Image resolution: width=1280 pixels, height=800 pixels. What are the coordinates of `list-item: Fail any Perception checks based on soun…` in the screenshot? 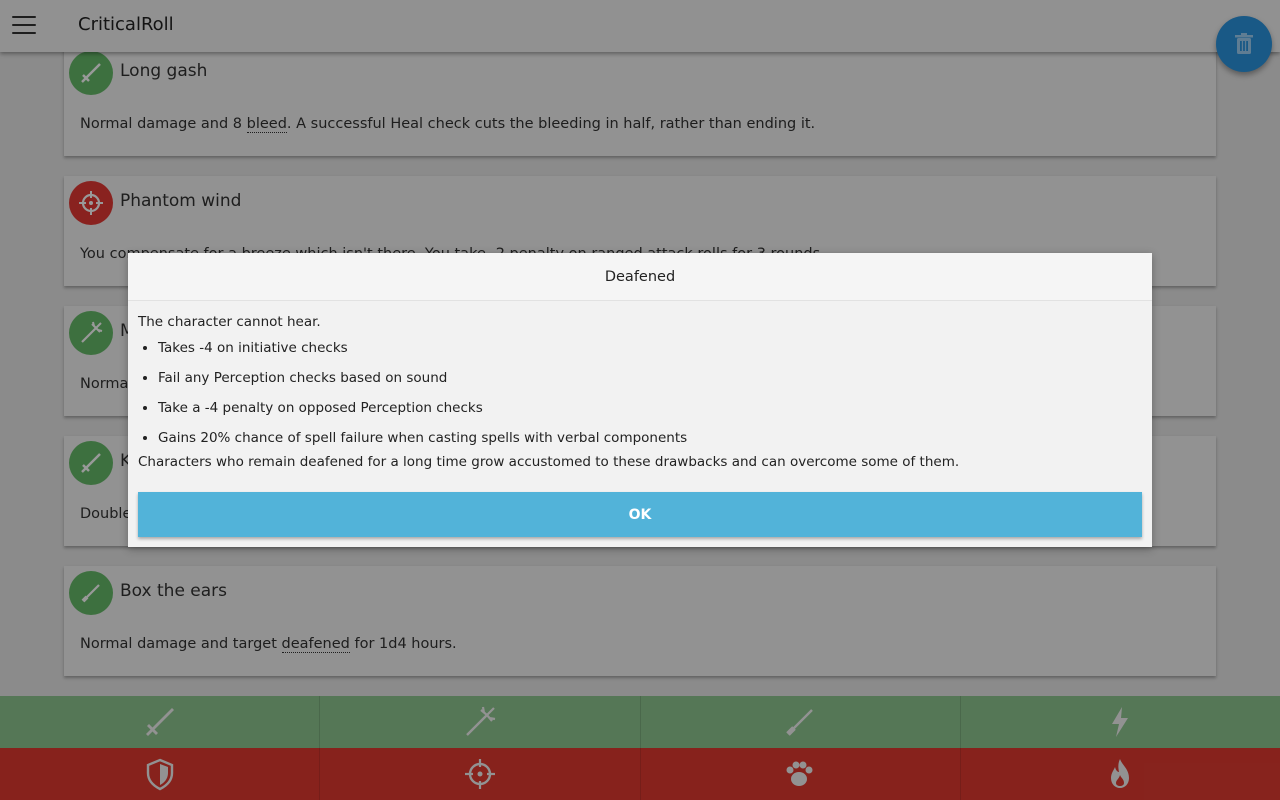 It's located at (650, 378).